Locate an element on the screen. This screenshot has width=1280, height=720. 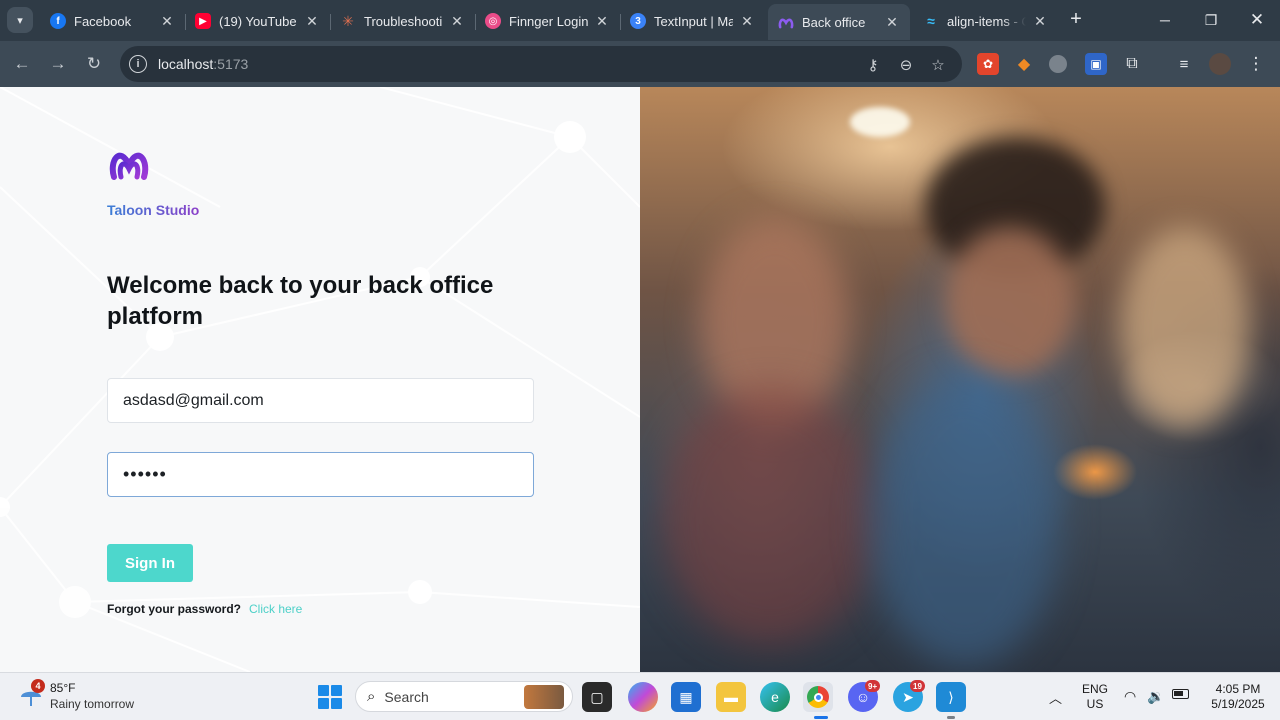
metamask-fox-icon: ◆ is located at coordinates (1024, 64).